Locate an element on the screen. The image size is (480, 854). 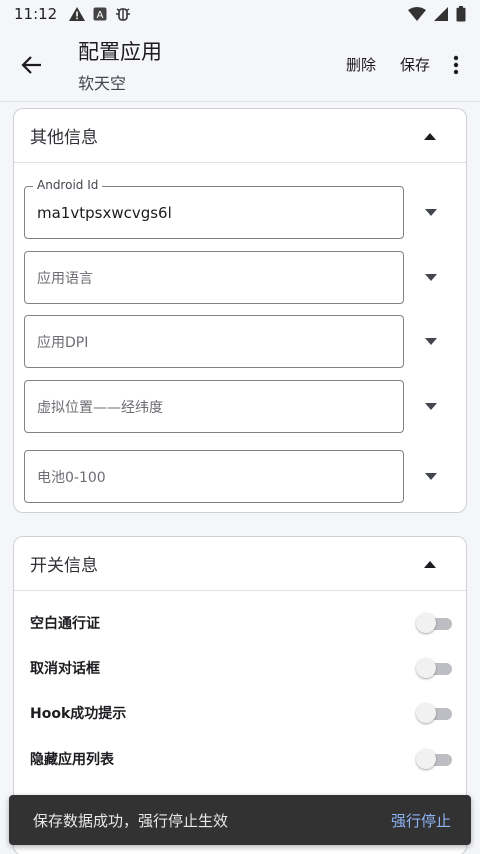
language-dropdown is located at coordinates (431, 277).